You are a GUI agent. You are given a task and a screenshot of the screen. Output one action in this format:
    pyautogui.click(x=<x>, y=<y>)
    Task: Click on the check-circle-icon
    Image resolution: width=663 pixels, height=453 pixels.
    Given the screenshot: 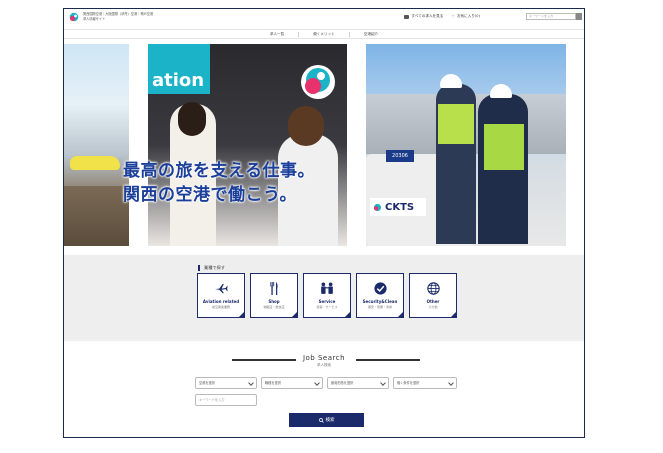 What is the action you would take?
    pyautogui.click(x=380, y=288)
    